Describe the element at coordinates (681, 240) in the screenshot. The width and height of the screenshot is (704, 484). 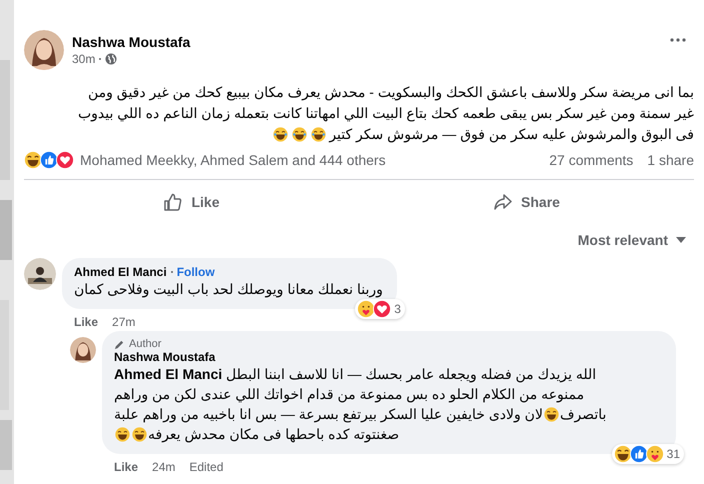
I see `caret-icon` at that location.